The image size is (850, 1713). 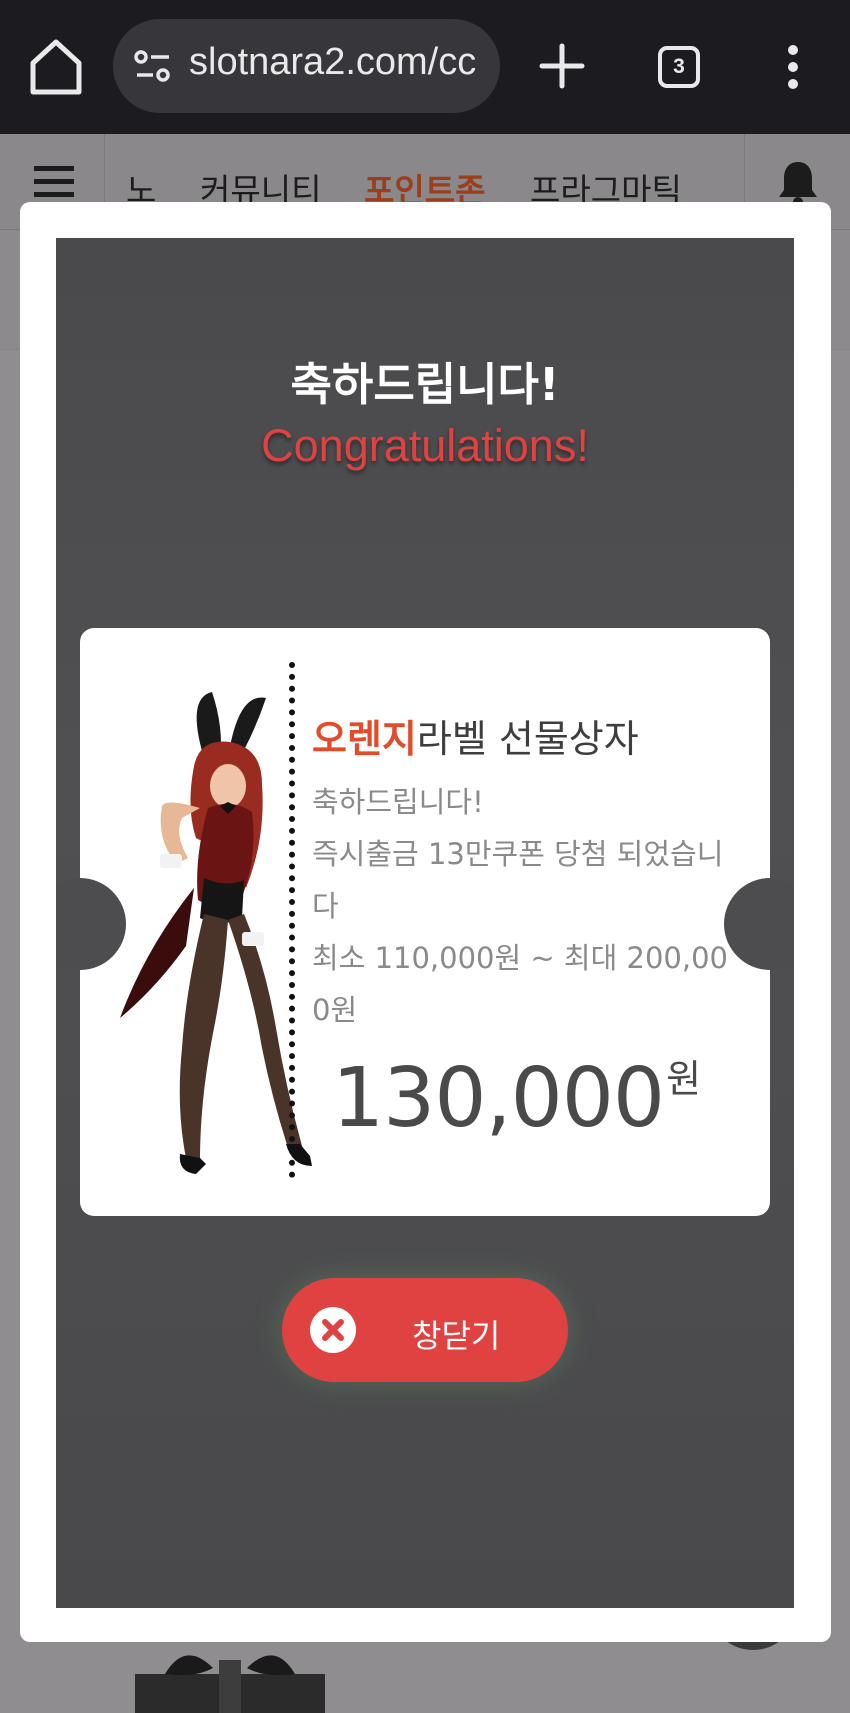 I want to click on character-illustration, so click(x=216, y=933).